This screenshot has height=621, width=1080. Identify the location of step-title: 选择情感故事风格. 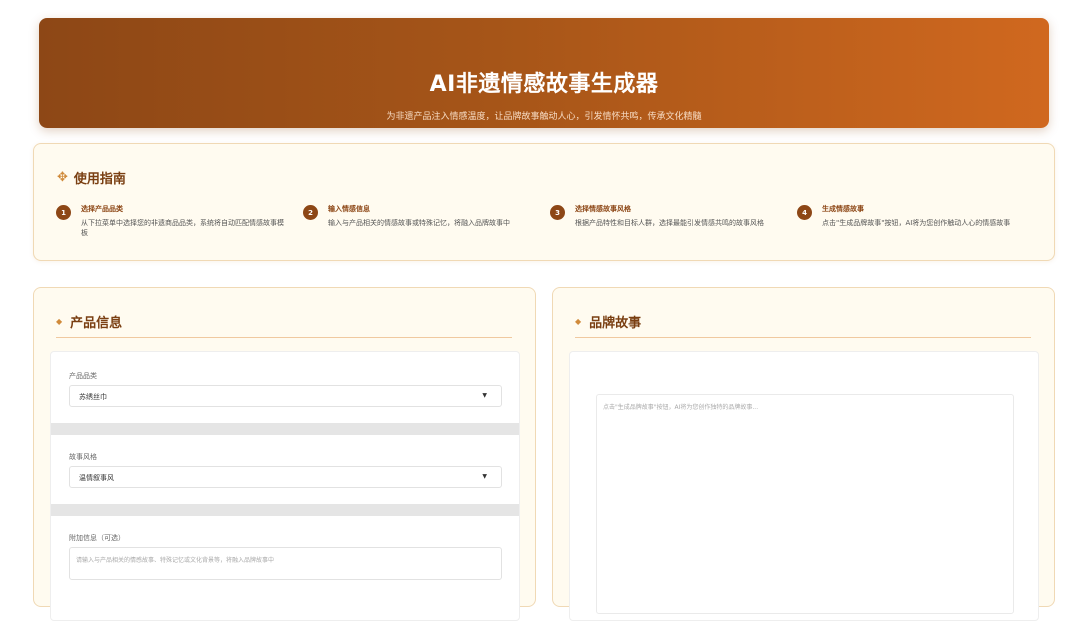
(603, 209).